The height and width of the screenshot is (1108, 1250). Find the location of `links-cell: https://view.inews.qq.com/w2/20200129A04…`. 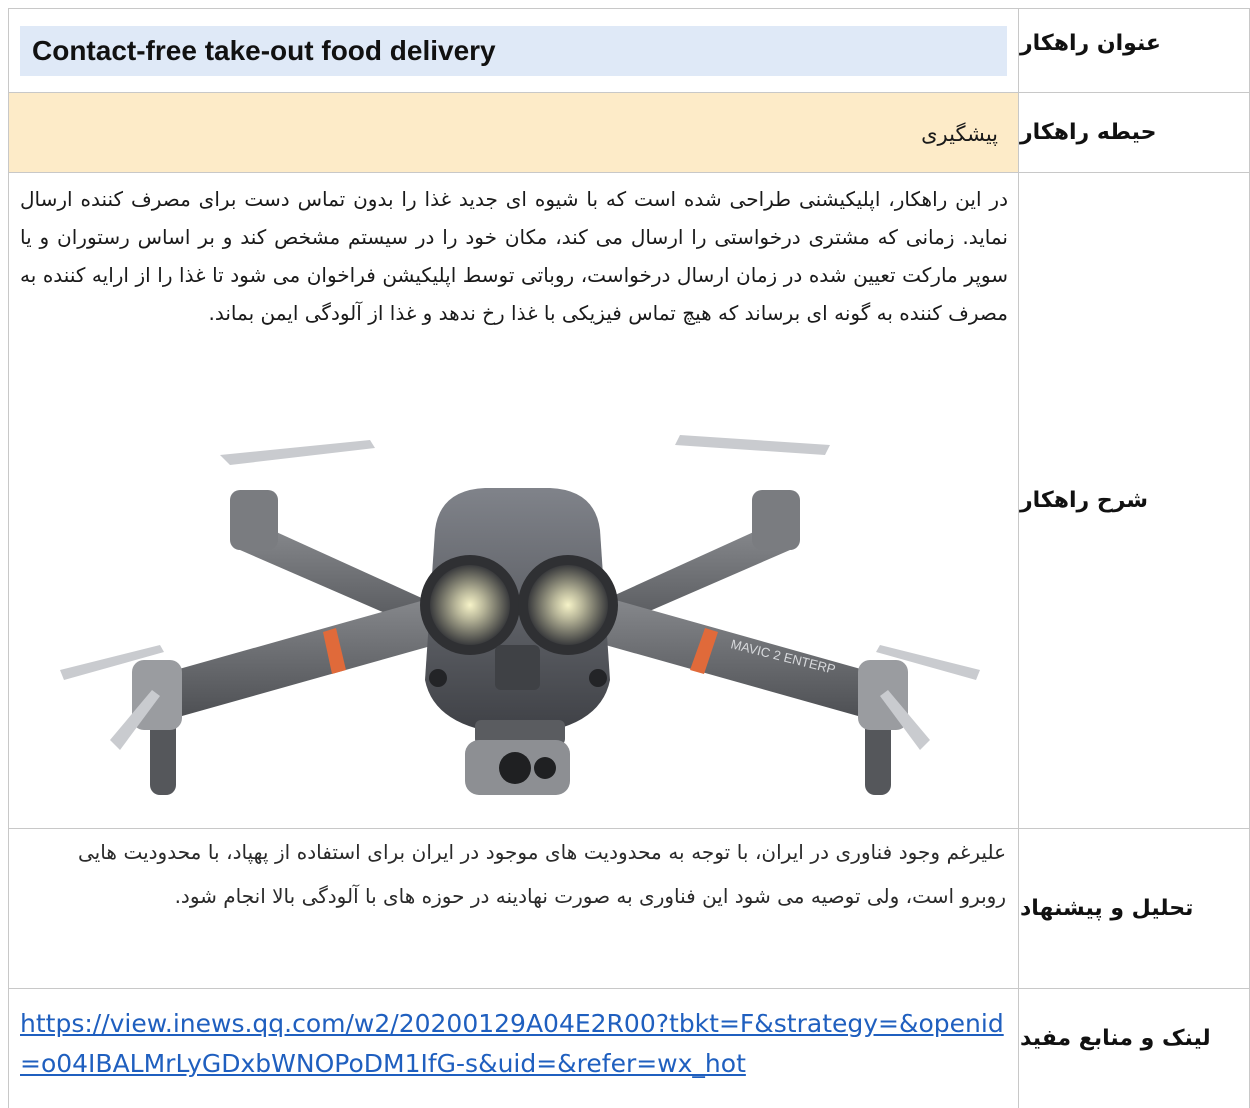

links-cell: https://view.inews.qq.com/w2/20200129A04… is located at coordinates (513, 1048).